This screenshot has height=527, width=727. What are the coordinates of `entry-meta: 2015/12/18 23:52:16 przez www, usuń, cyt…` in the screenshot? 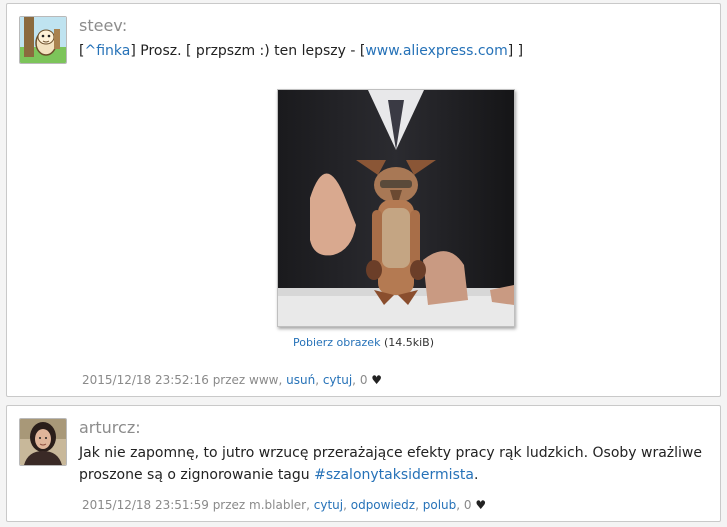 It's located at (232, 380).